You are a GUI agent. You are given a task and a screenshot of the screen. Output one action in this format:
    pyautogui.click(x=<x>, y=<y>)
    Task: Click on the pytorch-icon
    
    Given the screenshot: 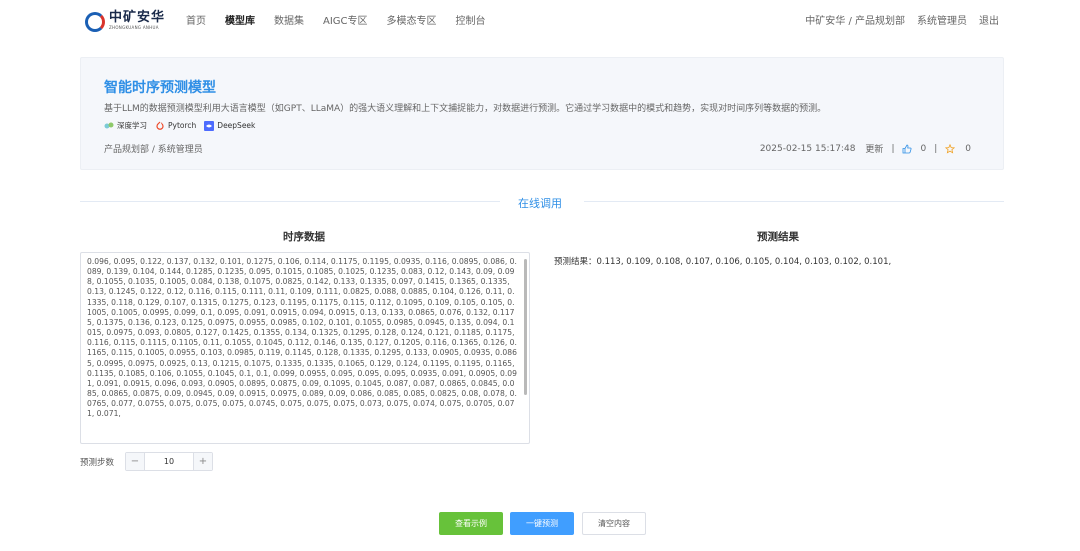 What is the action you would take?
    pyautogui.click(x=160, y=125)
    